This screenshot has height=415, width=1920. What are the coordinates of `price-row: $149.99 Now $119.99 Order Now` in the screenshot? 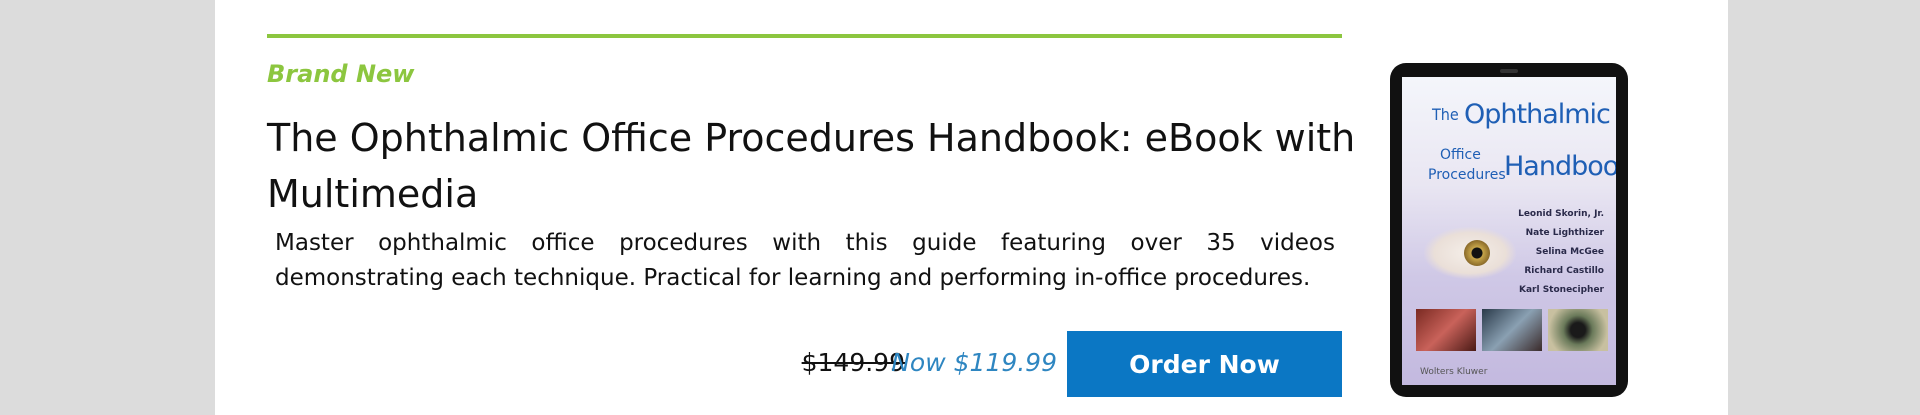 It's located at (1021, 364).